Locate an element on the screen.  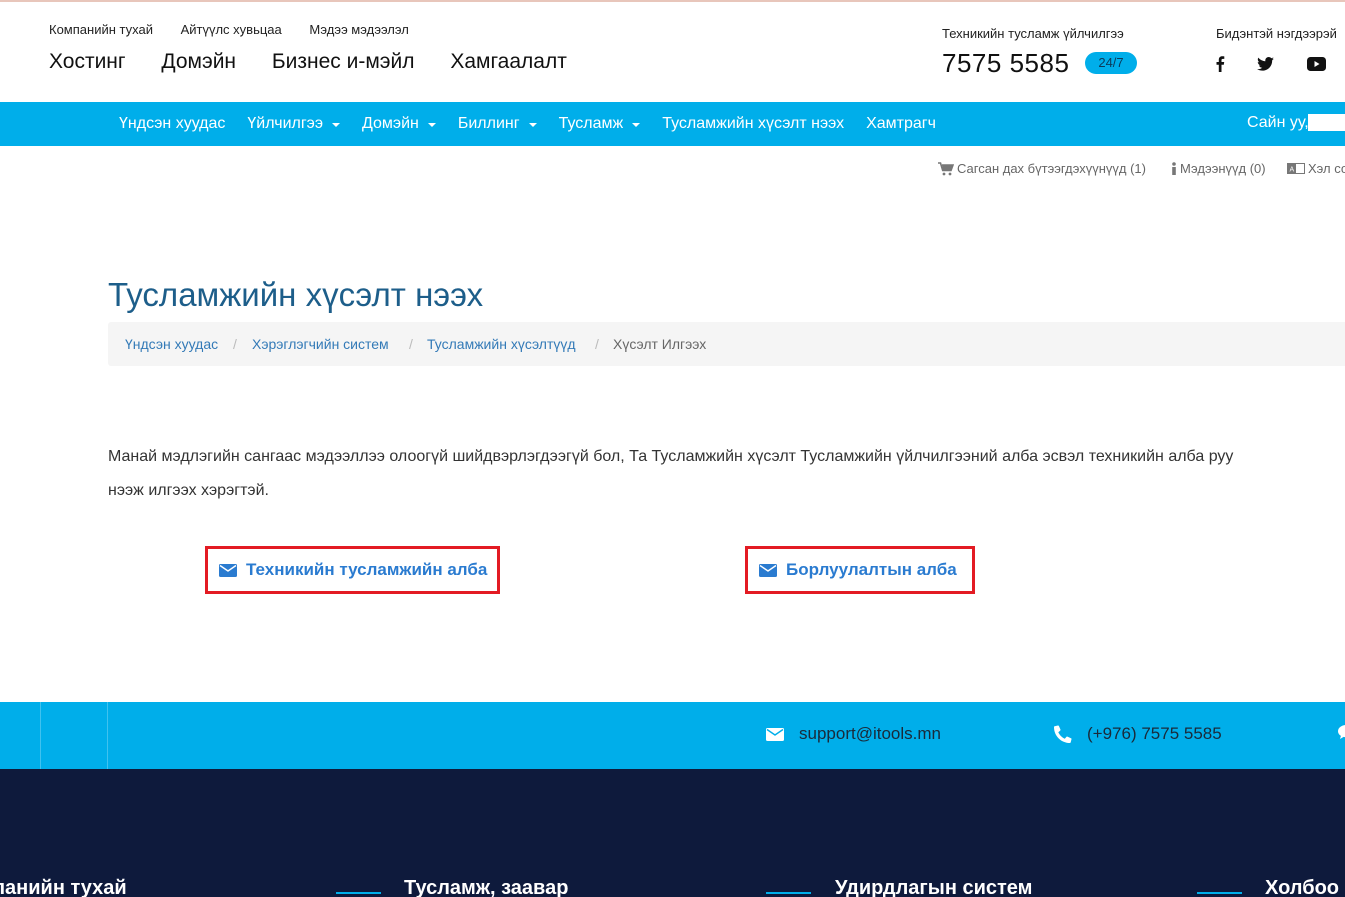
intro-line-2: нээж илгээх хэрэгтэй. is located at coordinates (188, 490).